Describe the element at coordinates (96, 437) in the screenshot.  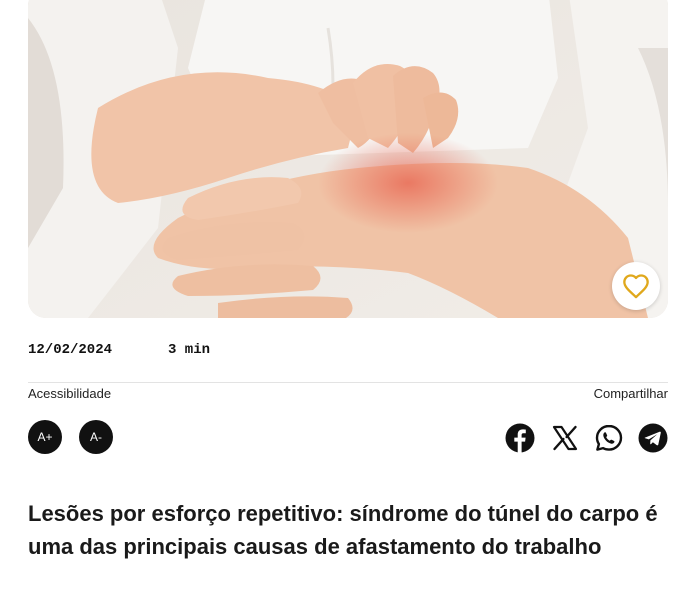
I see `font-decrease-button: A-` at that location.